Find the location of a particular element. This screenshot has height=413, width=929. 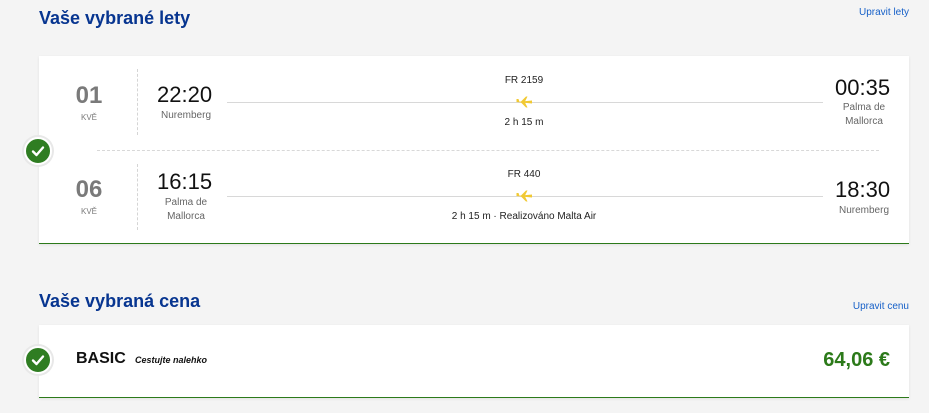

departure-time: 22:20 is located at coordinates (185, 94).